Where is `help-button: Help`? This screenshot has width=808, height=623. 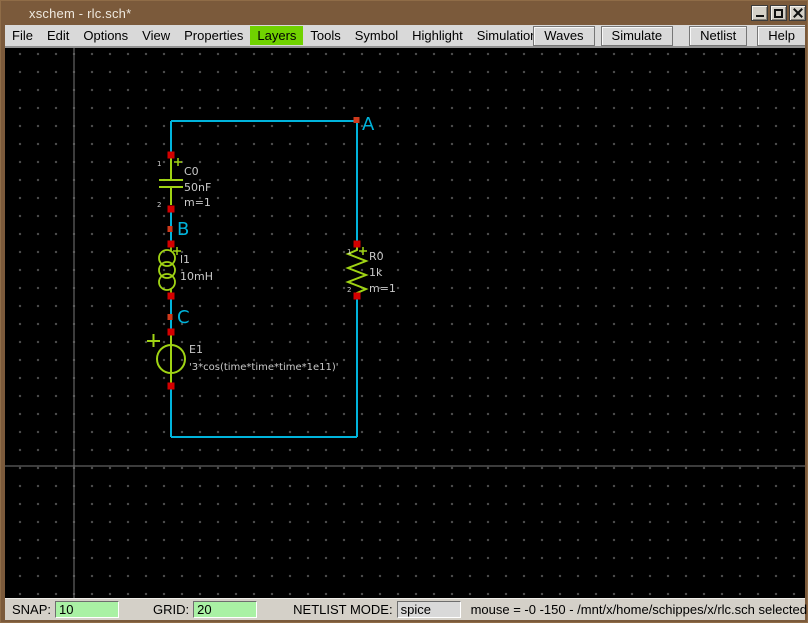
help-button: Help is located at coordinates (781, 35).